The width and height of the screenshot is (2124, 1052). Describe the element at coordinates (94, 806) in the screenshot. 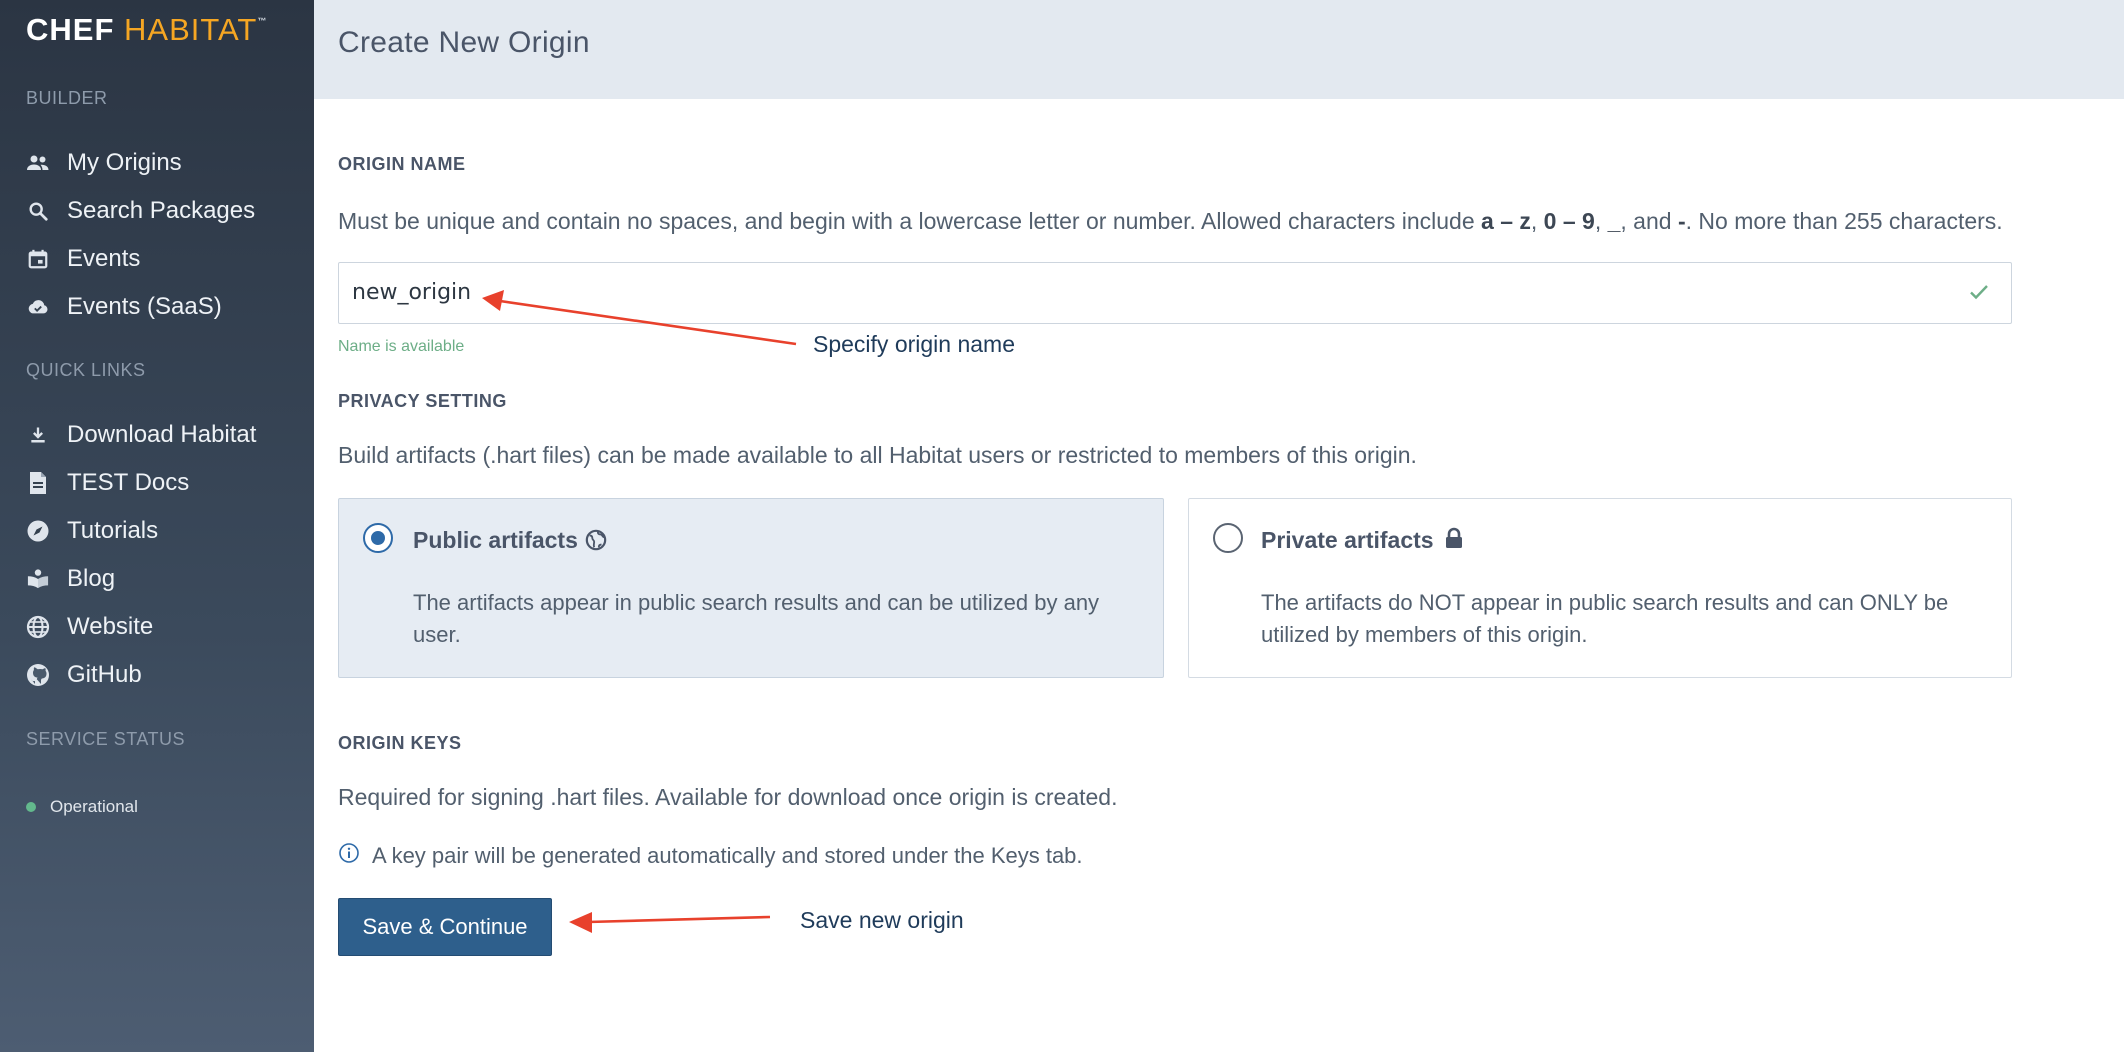

I see `status-label: Operational` at that location.